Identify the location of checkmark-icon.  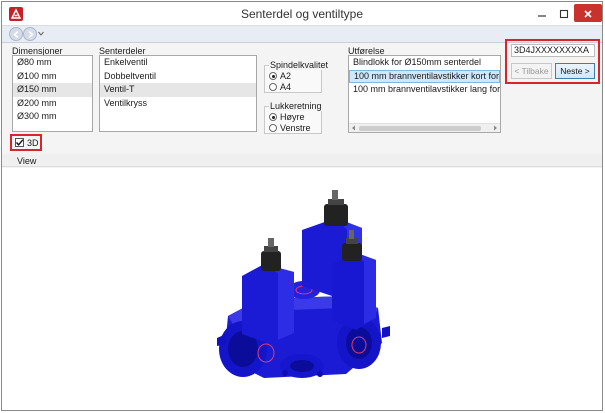
(19, 142).